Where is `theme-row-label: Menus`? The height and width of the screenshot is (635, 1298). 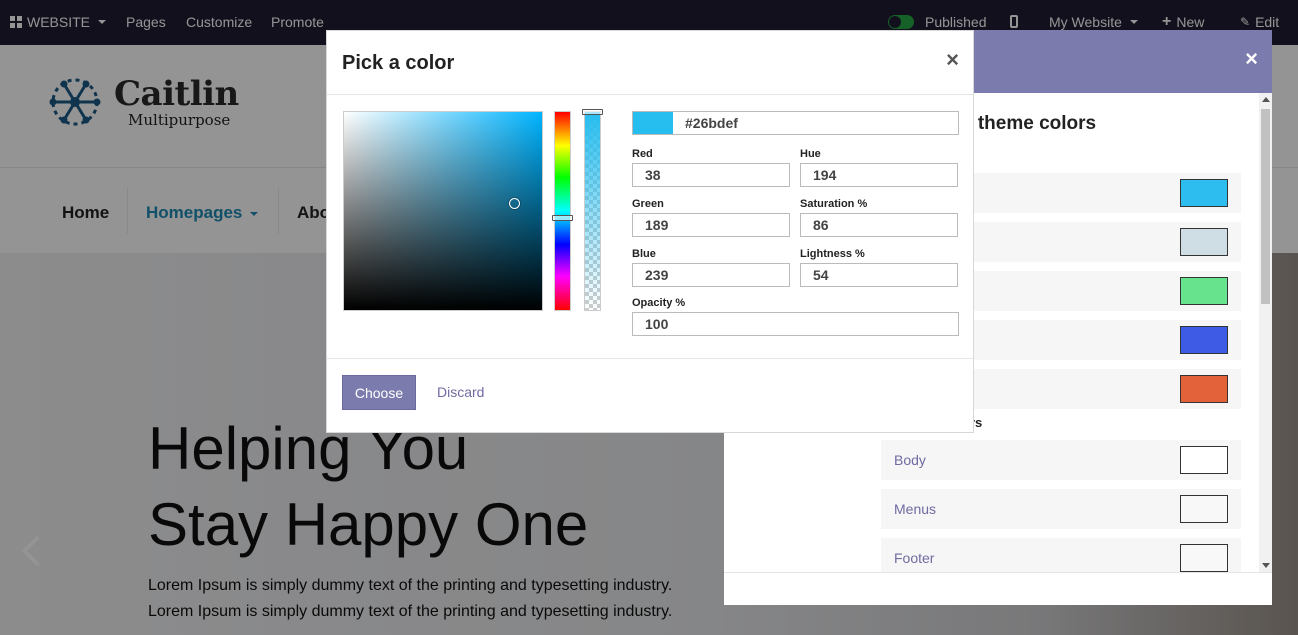 theme-row-label: Menus is located at coordinates (915, 509).